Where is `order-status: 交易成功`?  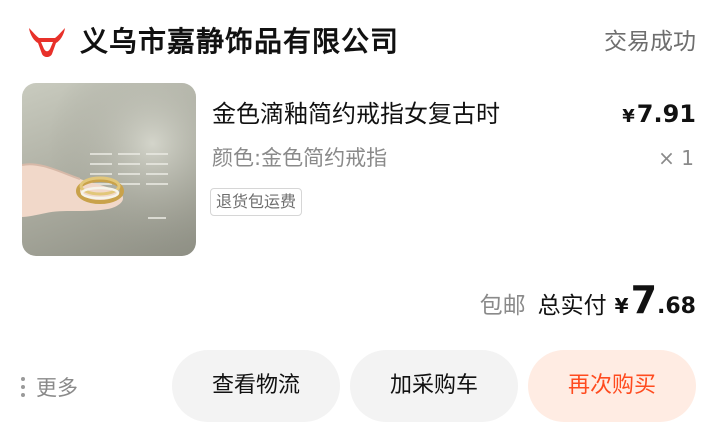
order-status: 交易成功 is located at coordinates (650, 42).